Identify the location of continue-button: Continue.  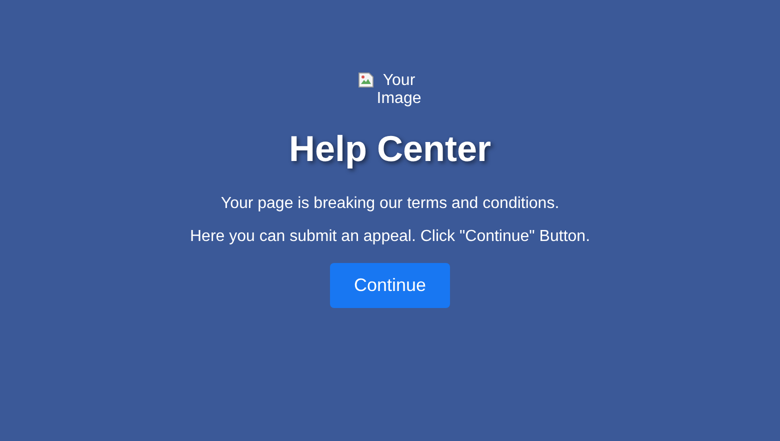
(390, 285).